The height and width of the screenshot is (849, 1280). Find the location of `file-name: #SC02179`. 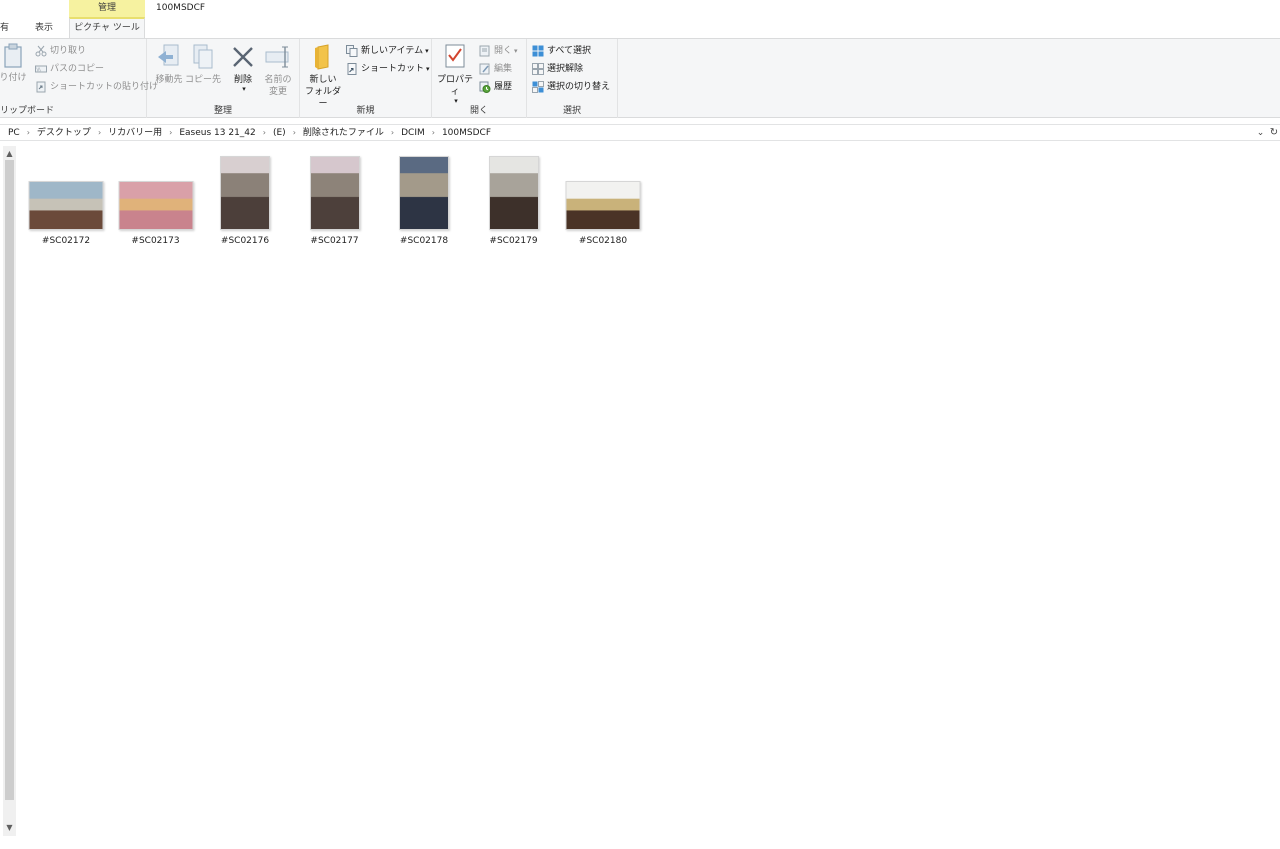

file-name: #SC02179 is located at coordinates (513, 241).